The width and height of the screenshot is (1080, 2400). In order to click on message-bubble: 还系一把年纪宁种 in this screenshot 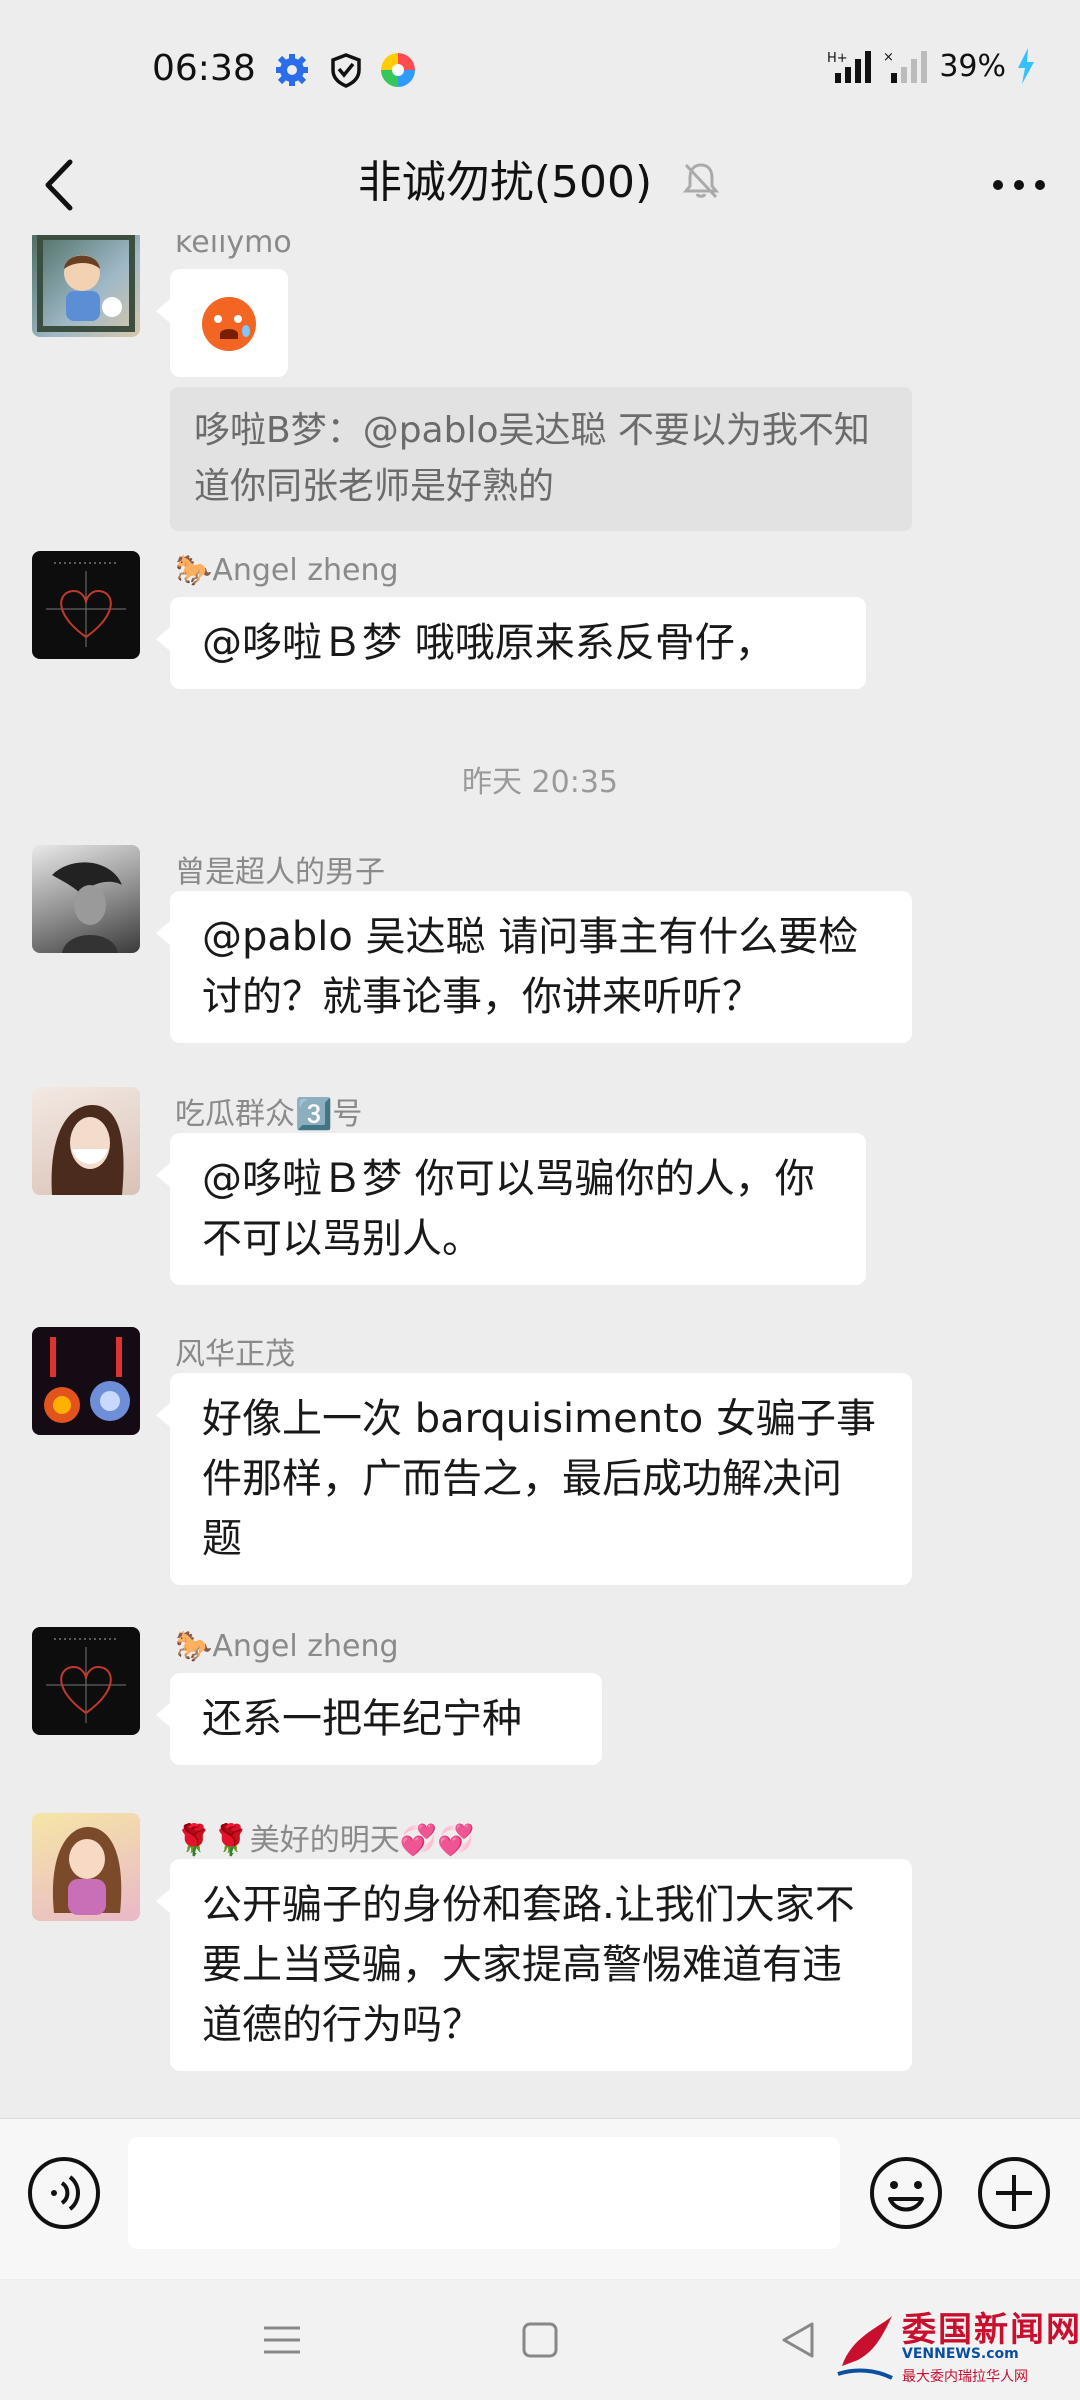, I will do `click(379, 1719)`.